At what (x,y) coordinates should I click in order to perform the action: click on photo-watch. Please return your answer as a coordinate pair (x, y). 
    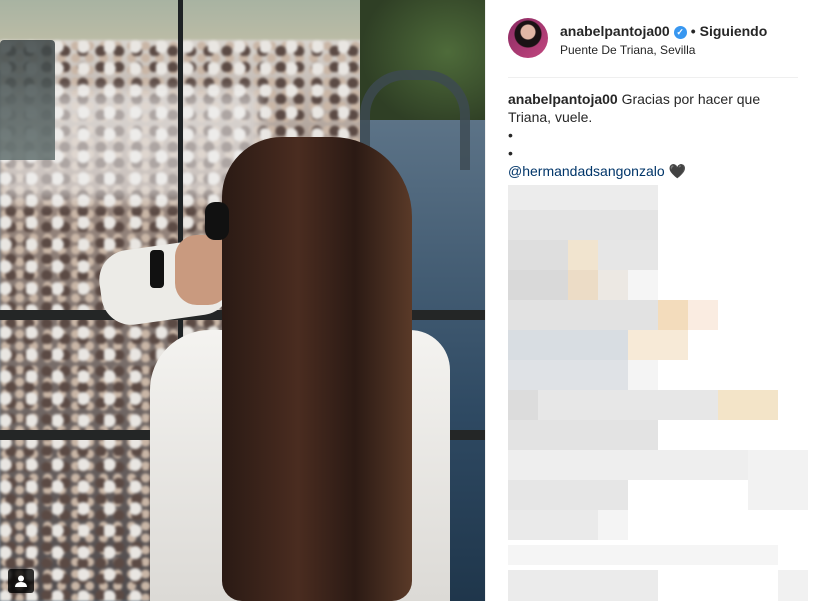
    Looking at the image, I should click on (157, 269).